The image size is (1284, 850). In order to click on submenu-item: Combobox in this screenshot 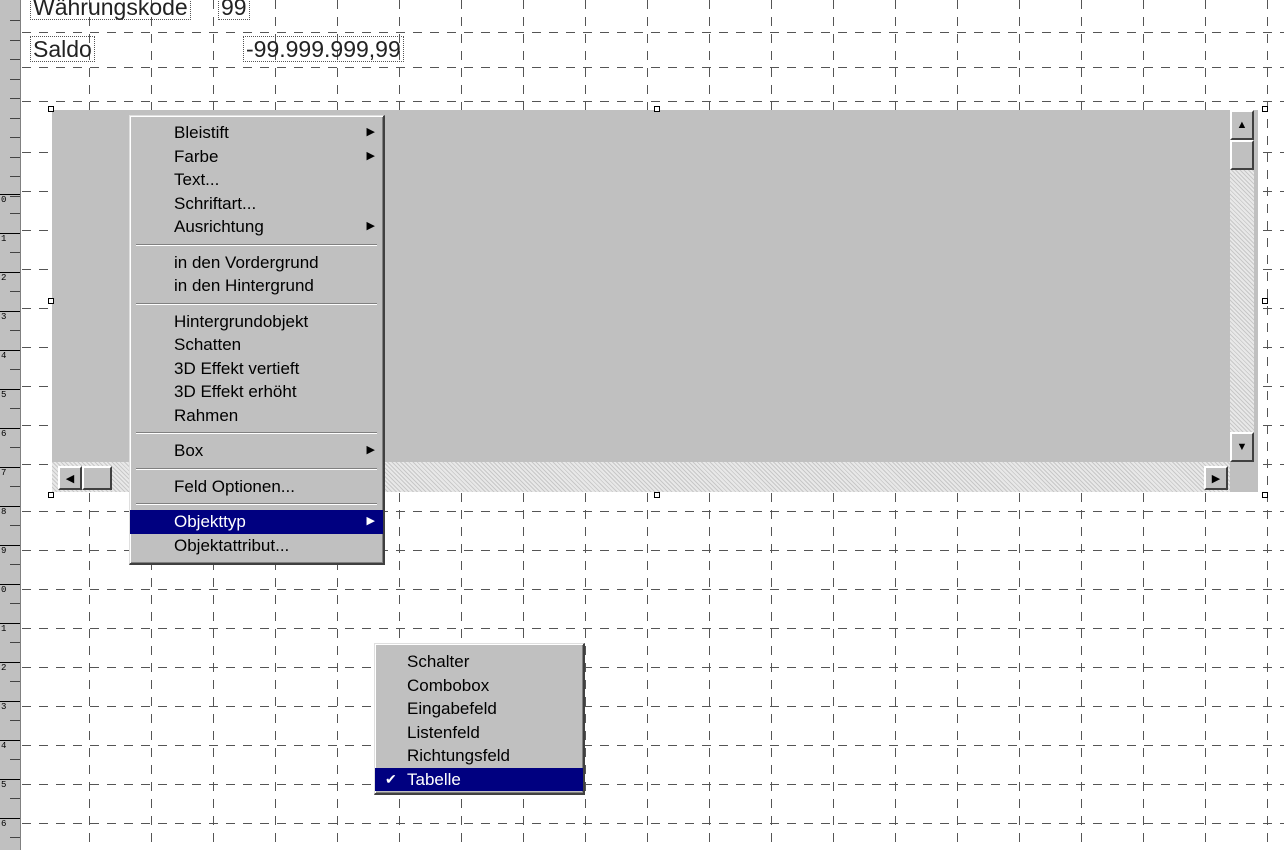, I will do `click(479, 686)`.